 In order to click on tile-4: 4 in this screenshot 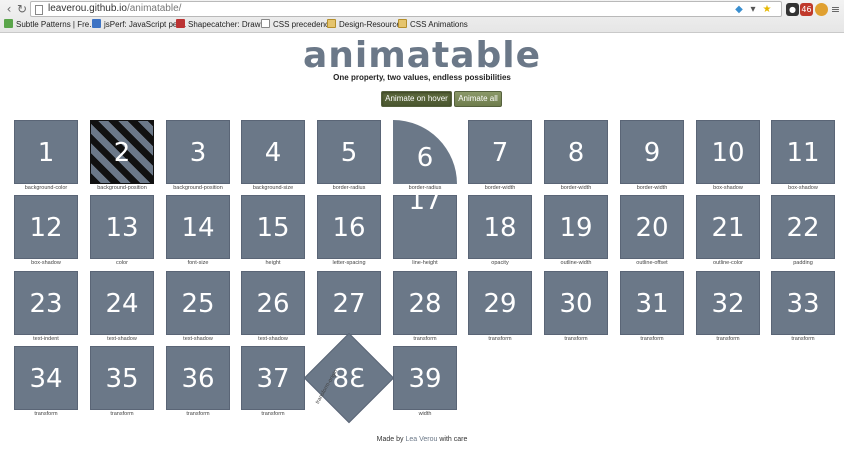, I will do `click(273, 152)`.